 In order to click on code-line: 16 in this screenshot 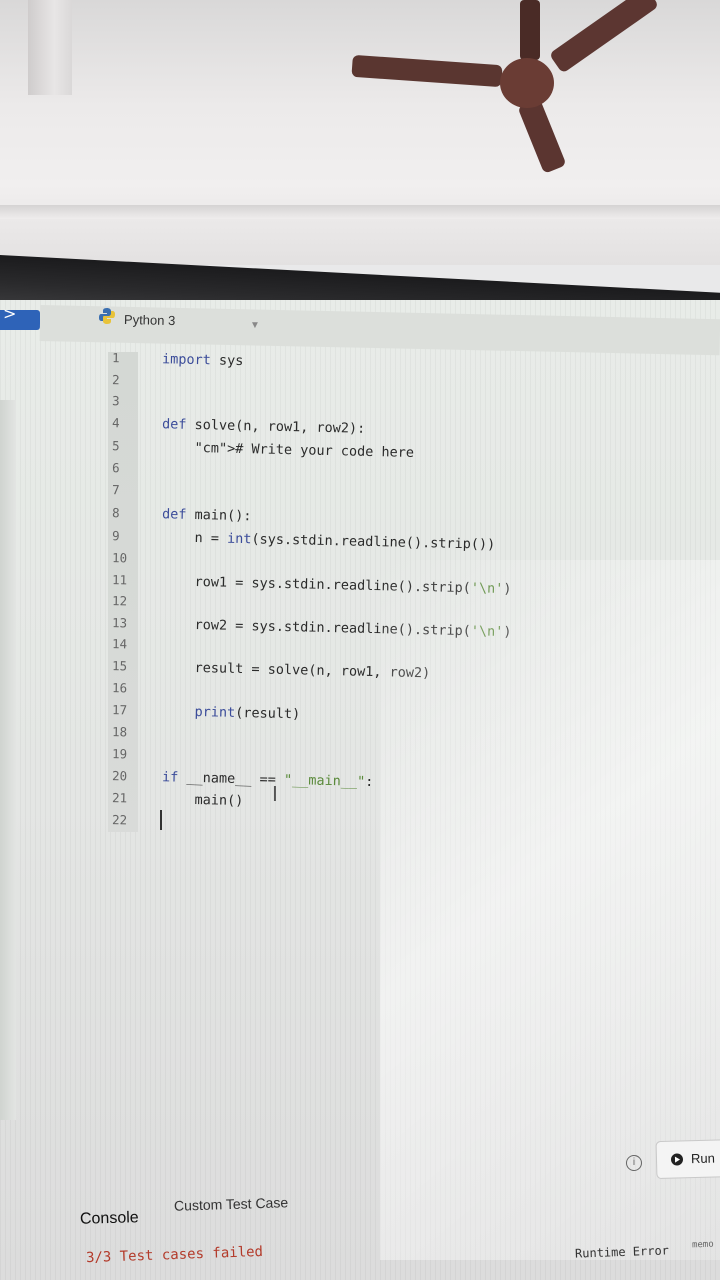, I will do `click(135, 691)`.